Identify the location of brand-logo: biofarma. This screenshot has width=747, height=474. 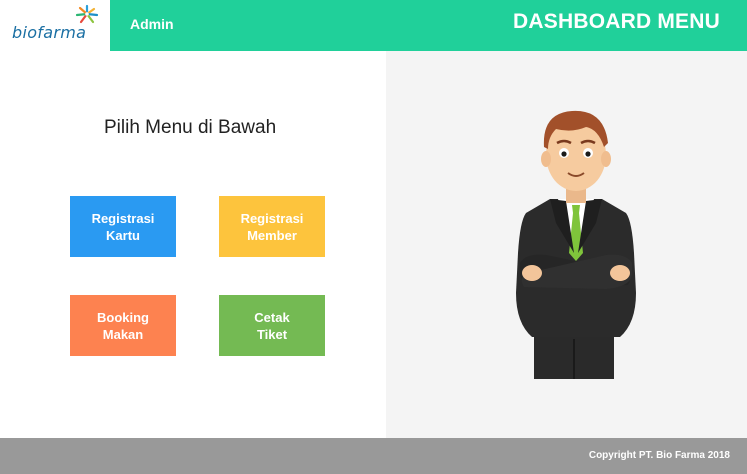
(55, 25).